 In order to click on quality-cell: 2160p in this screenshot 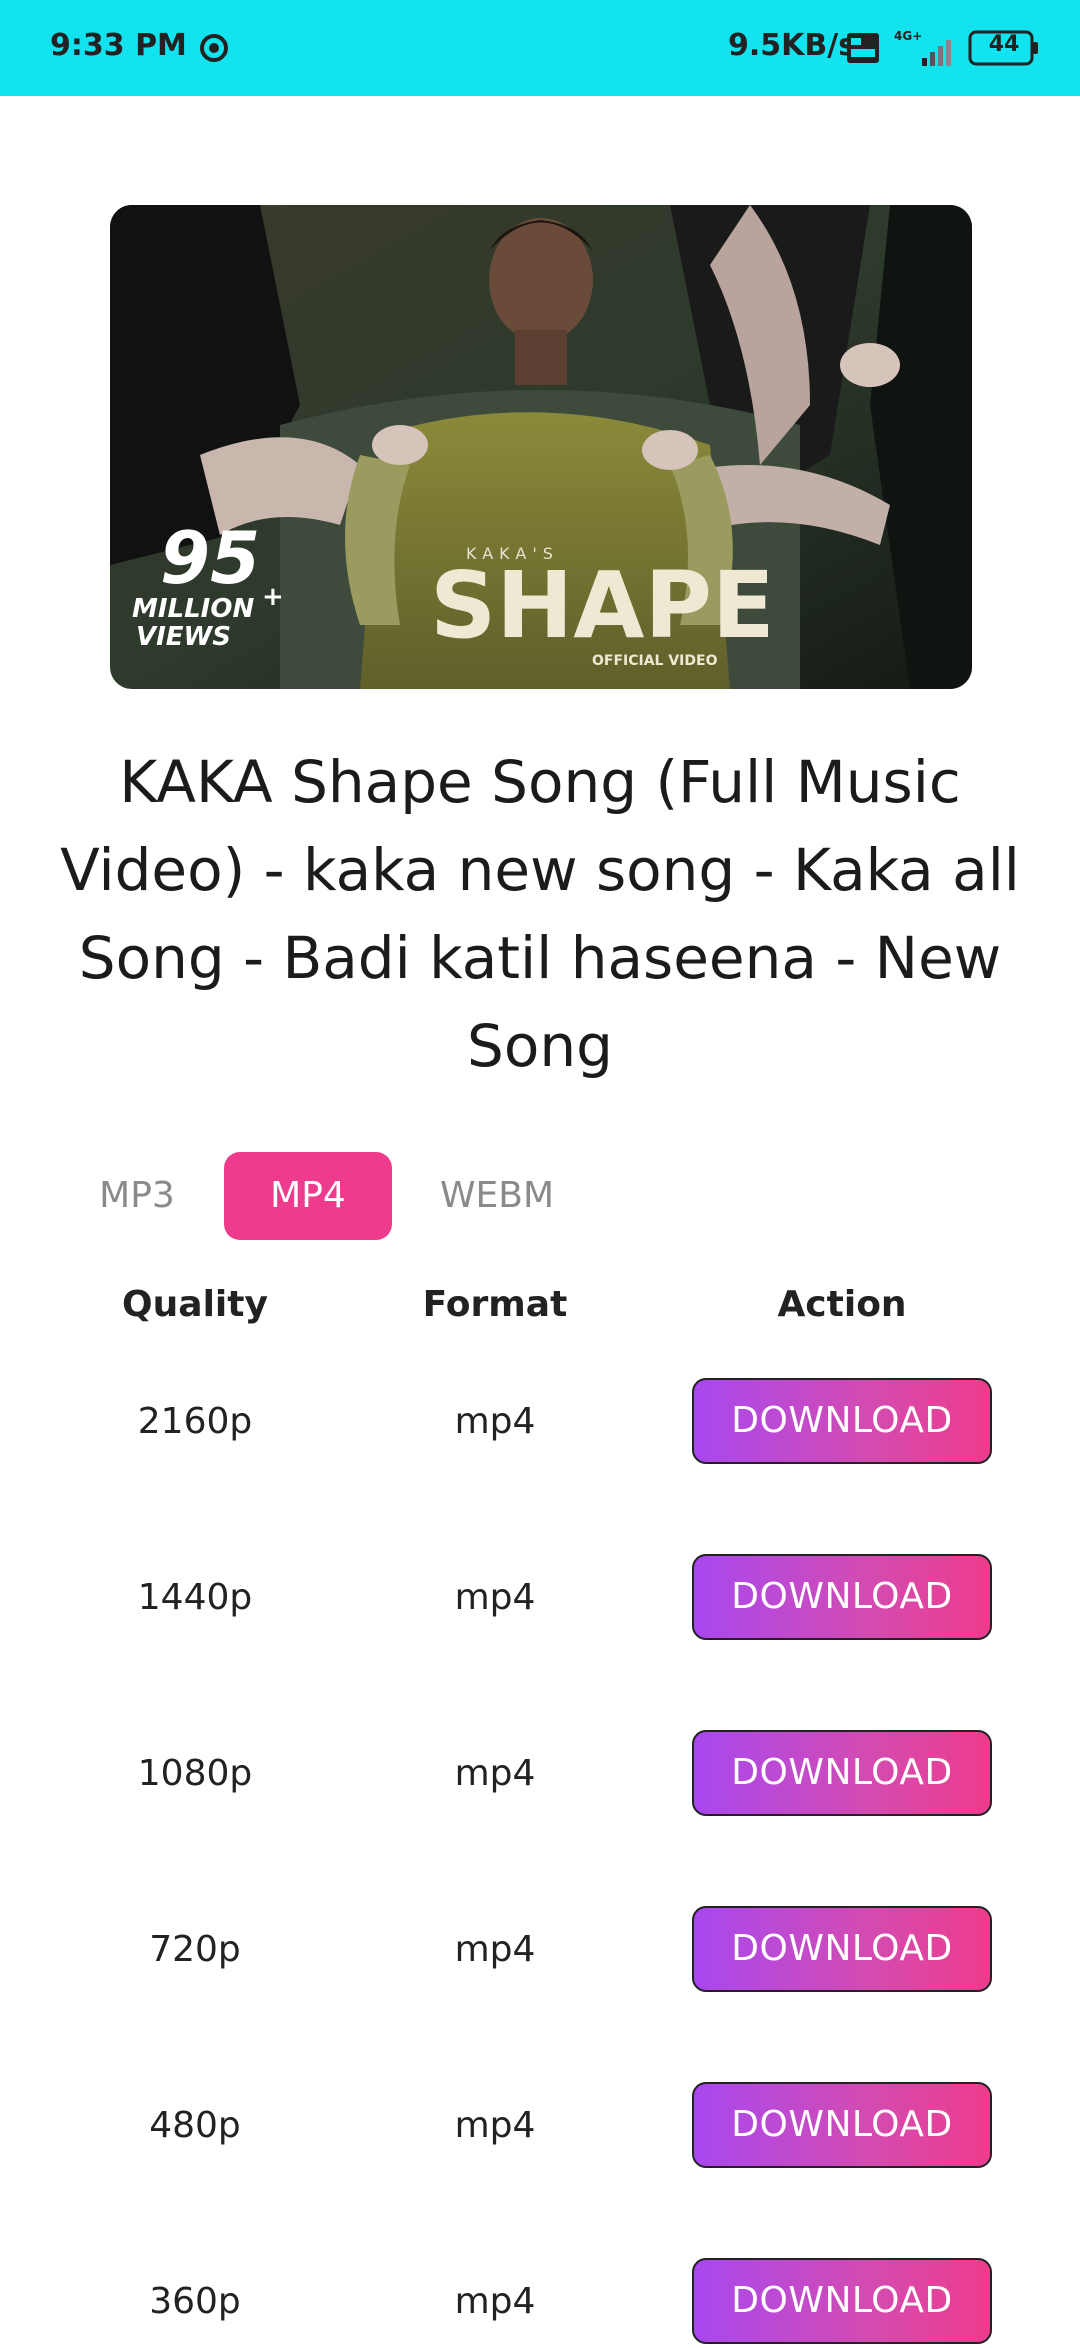, I will do `click(195, 1421)`.